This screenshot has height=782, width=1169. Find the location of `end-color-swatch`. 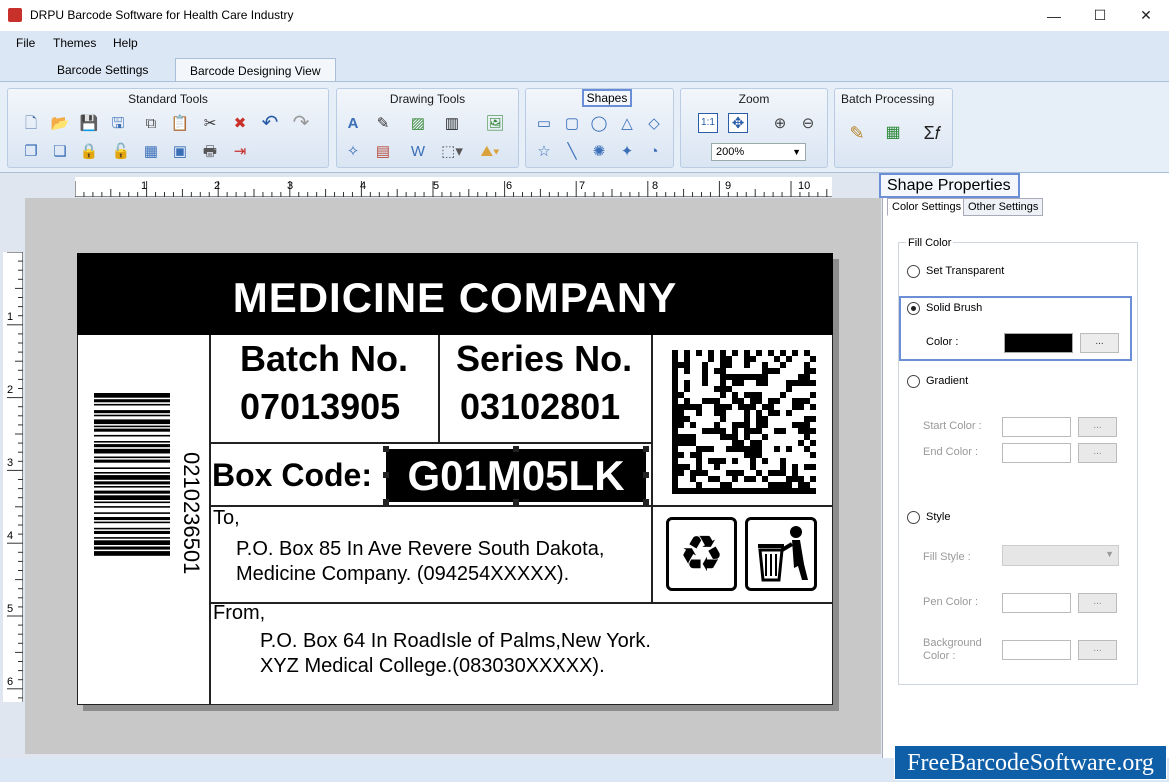

end-color-swatch is located at coordinates (1036, 453).